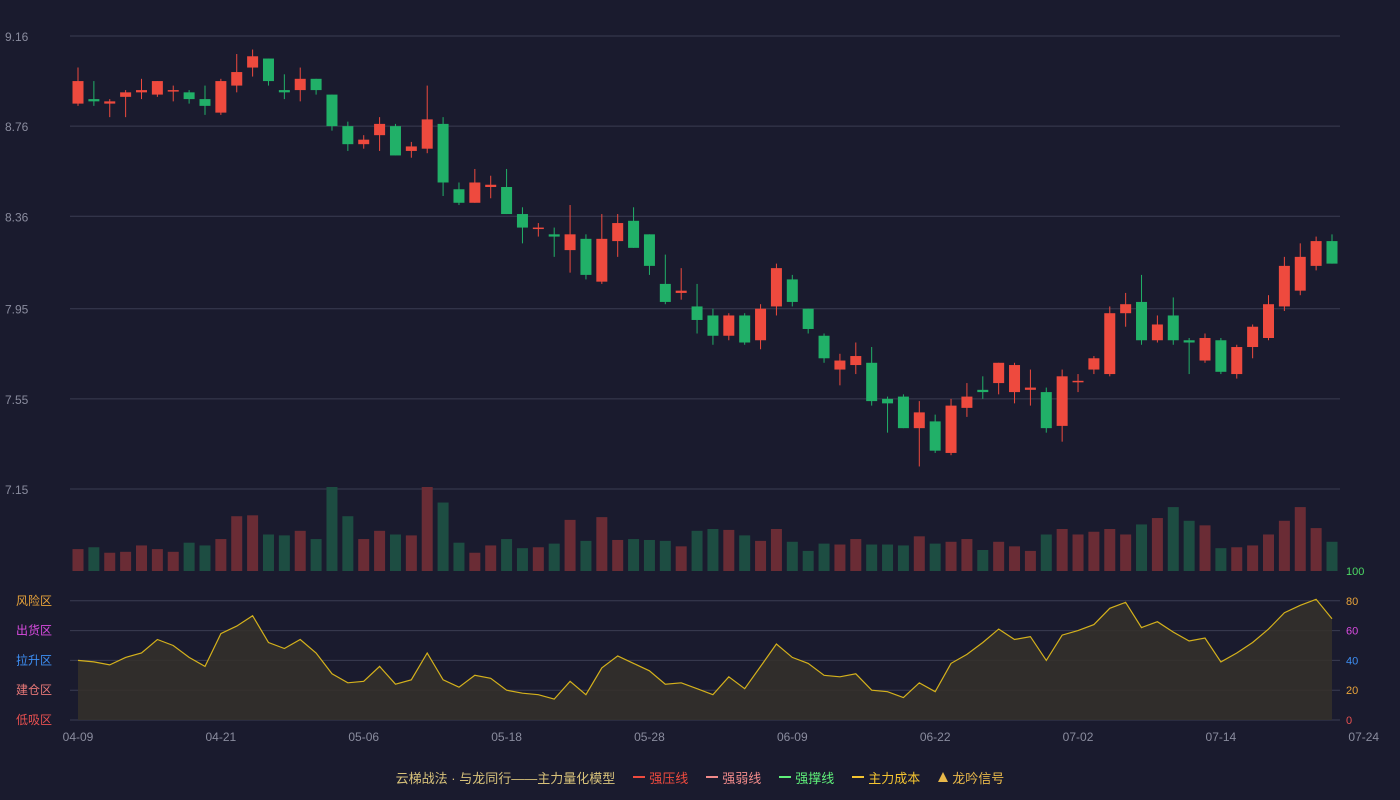  What do you see at coordinates (17, 217) in the screenshot?
I see `y-tick-label: 8.36` at bounding box center [17, 217].